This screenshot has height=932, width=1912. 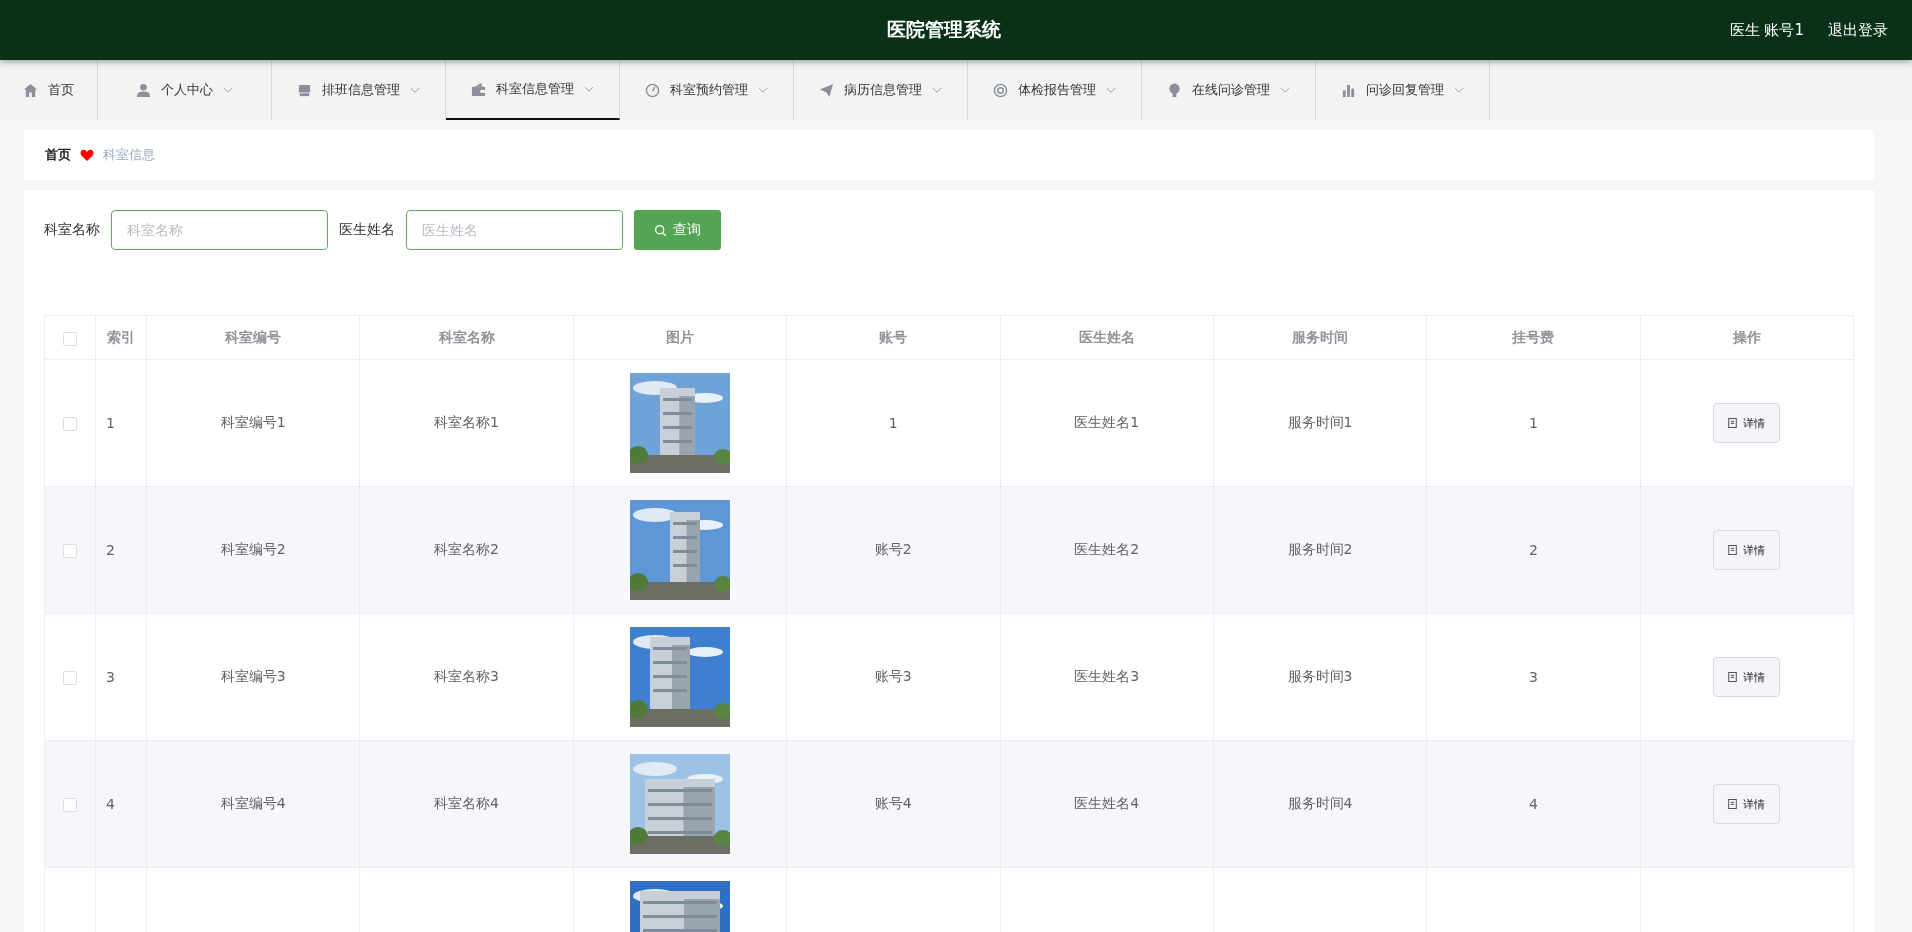 I want to click on nav-menu-item: 科室预约管理, so click(x=707, y=90).